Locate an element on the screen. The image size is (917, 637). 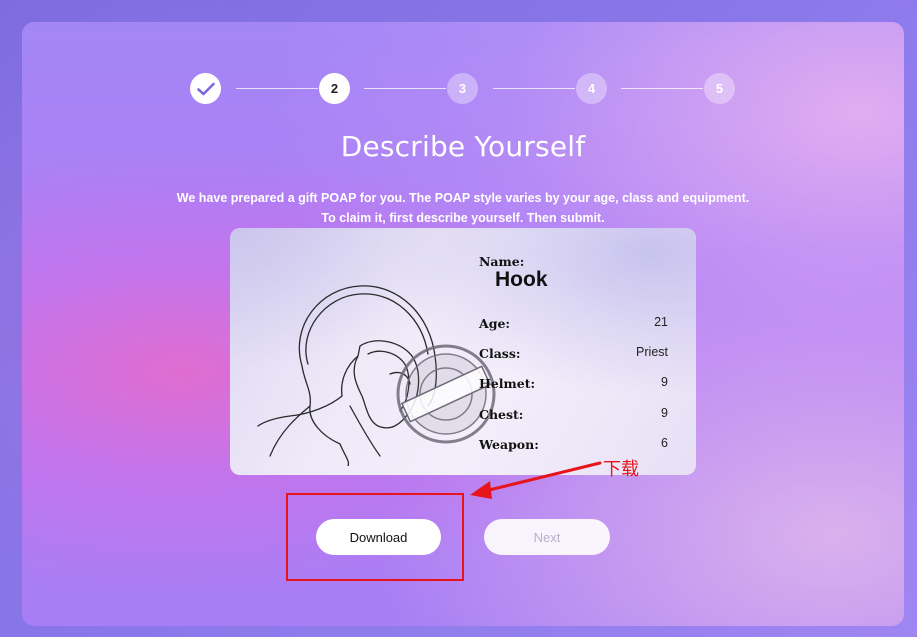
next-button: Next is located at coordinates (547, 537).